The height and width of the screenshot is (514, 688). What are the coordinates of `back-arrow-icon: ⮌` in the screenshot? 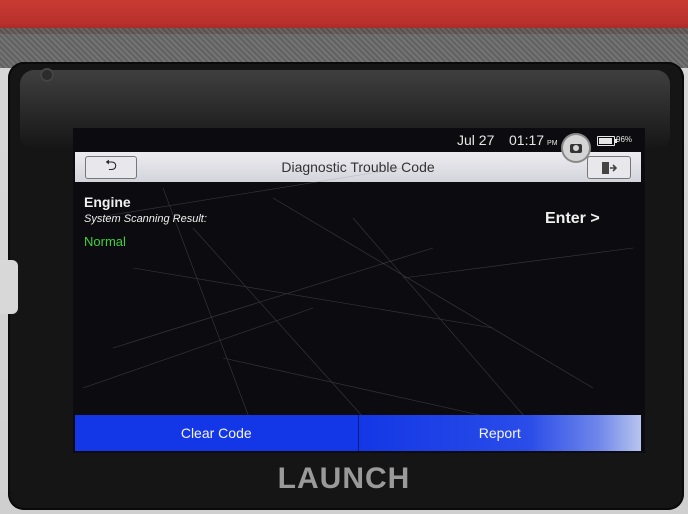 It's located at (110, 165).